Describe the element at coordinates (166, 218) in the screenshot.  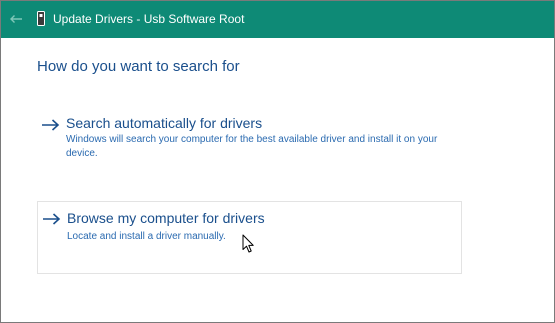
I see `option-title: Browse my computer for drivers` at that location.